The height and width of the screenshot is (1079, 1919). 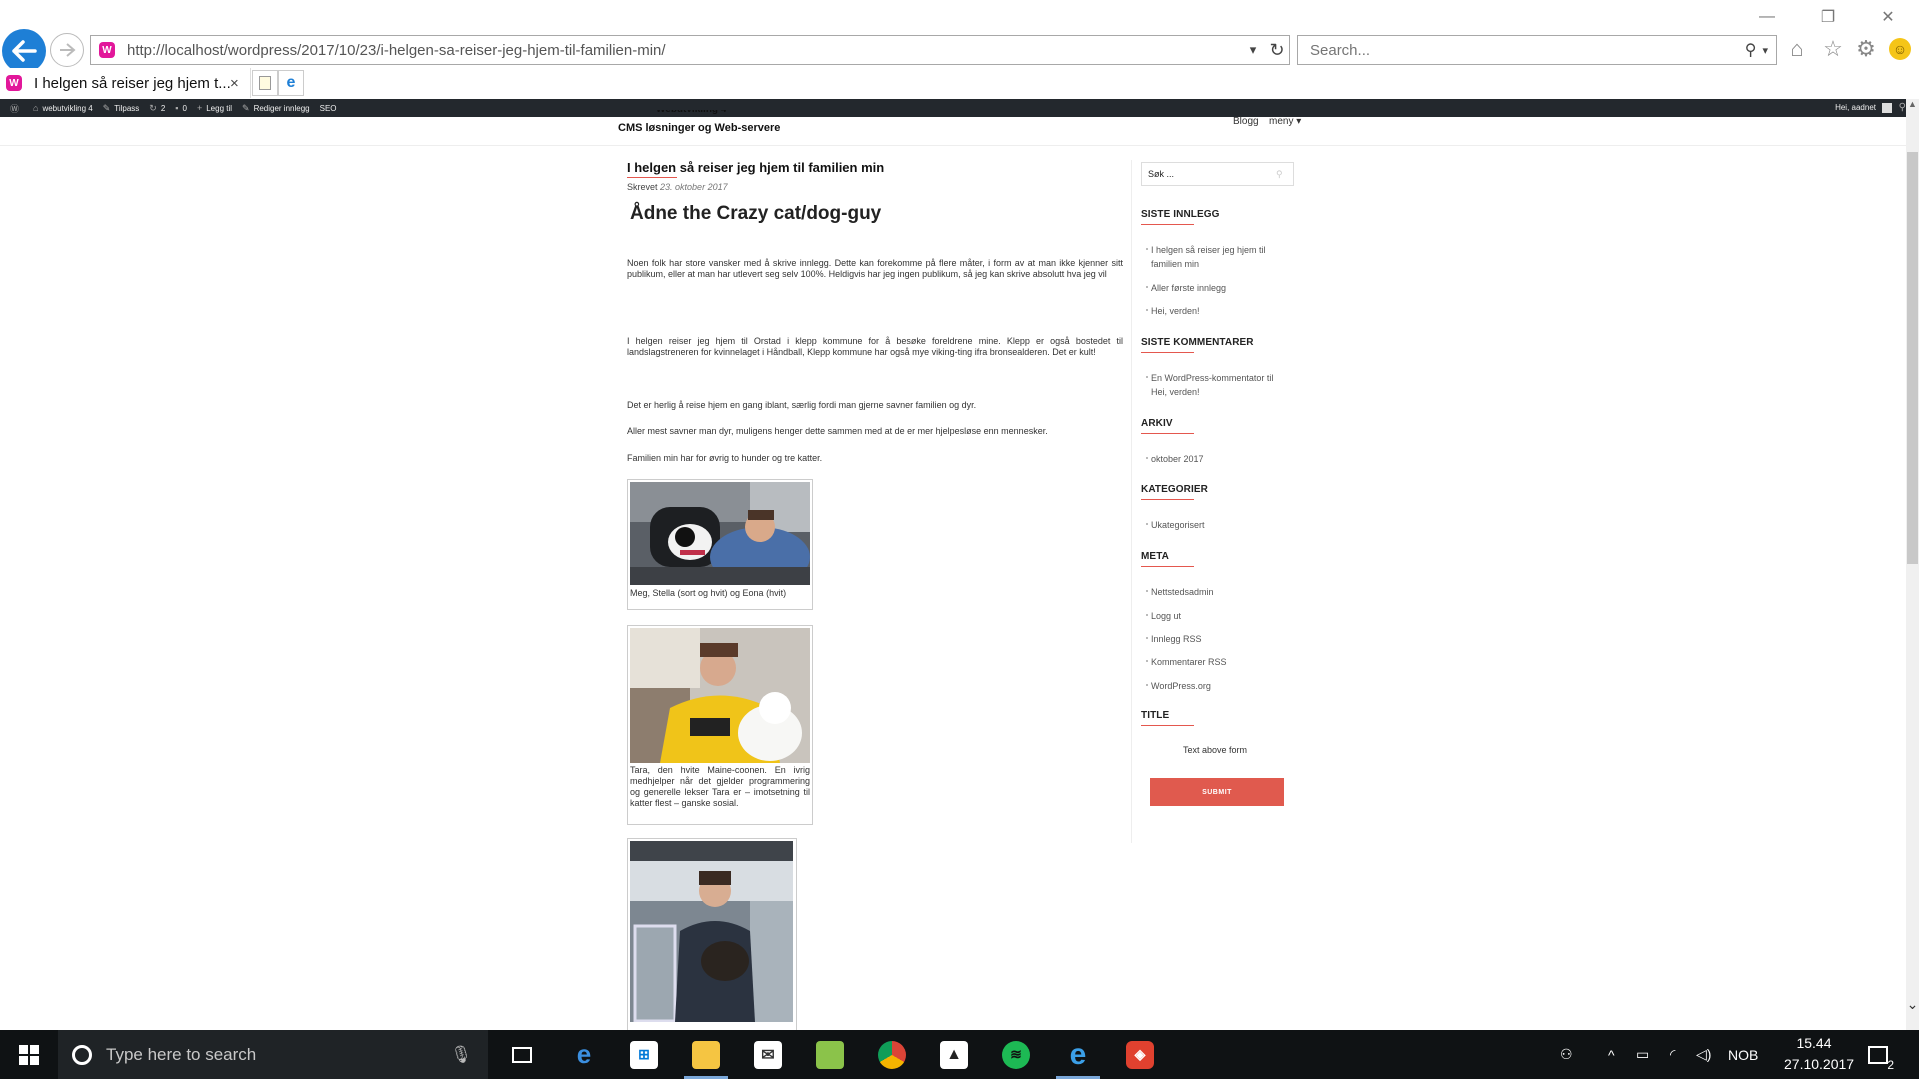 I want to click on meta-link: Kommentarer RSS, so click(x=1218, y=662).